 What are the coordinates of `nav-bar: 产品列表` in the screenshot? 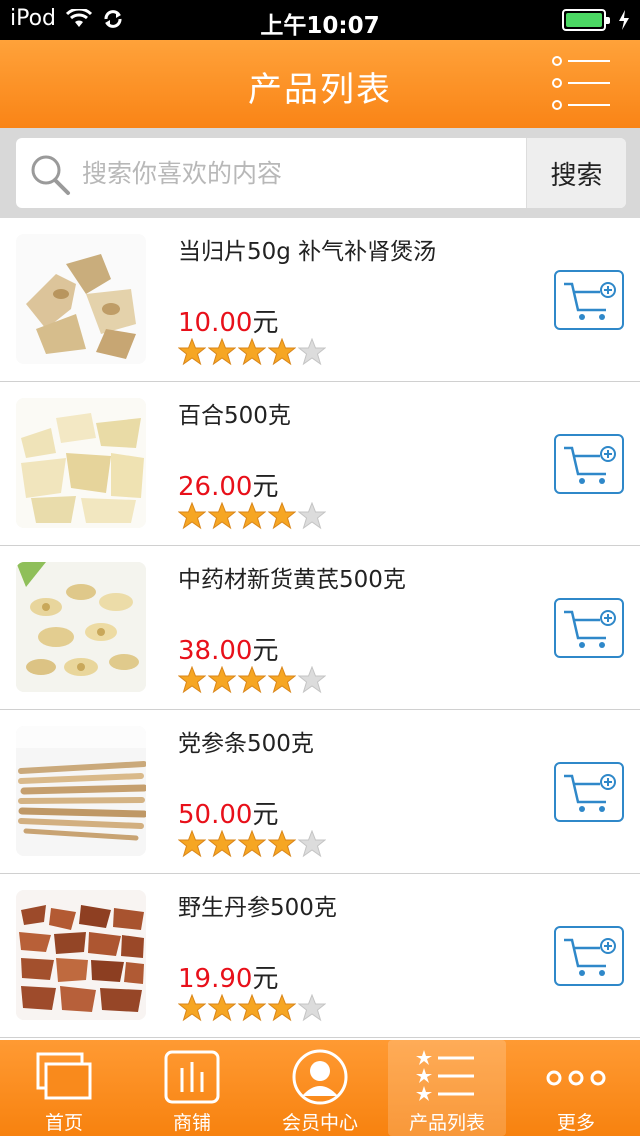 It's located at (320, 84).